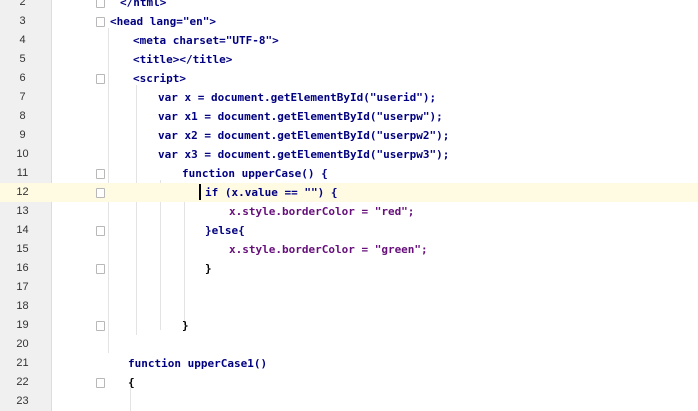 The width and height of the screenshot is (698, 411). I want to click on code-text: <head lang="en">, so click(163, 21).